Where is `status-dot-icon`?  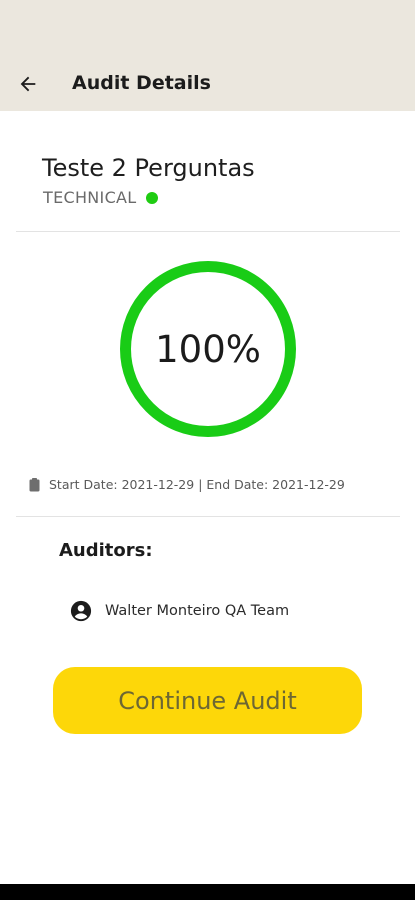 status-dot-icon is located at coordinates (151, 197).